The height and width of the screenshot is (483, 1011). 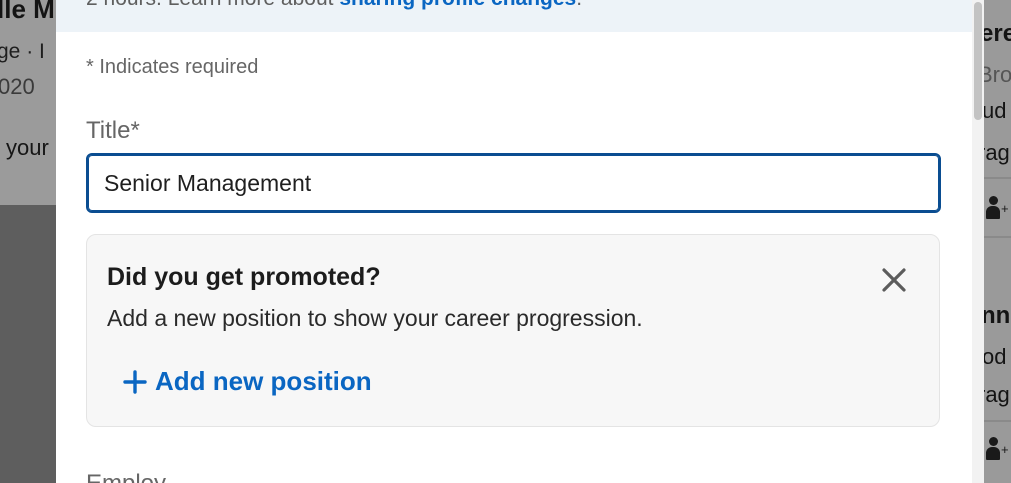 What do you see at coordinates (263, 381) in the screenshot?
I see `add-new-position-label: Add new position` at bounding box center [263, 381].